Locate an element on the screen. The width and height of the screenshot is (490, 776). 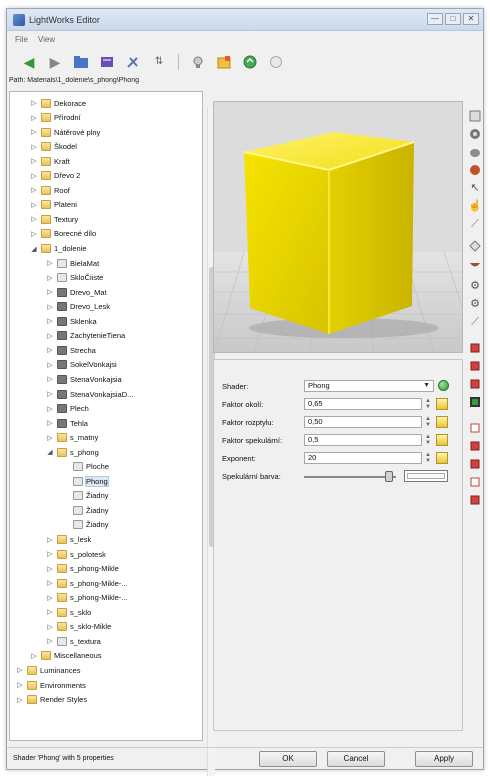
tree-item: ▷ Škodel is located at coordinates (53, 147).